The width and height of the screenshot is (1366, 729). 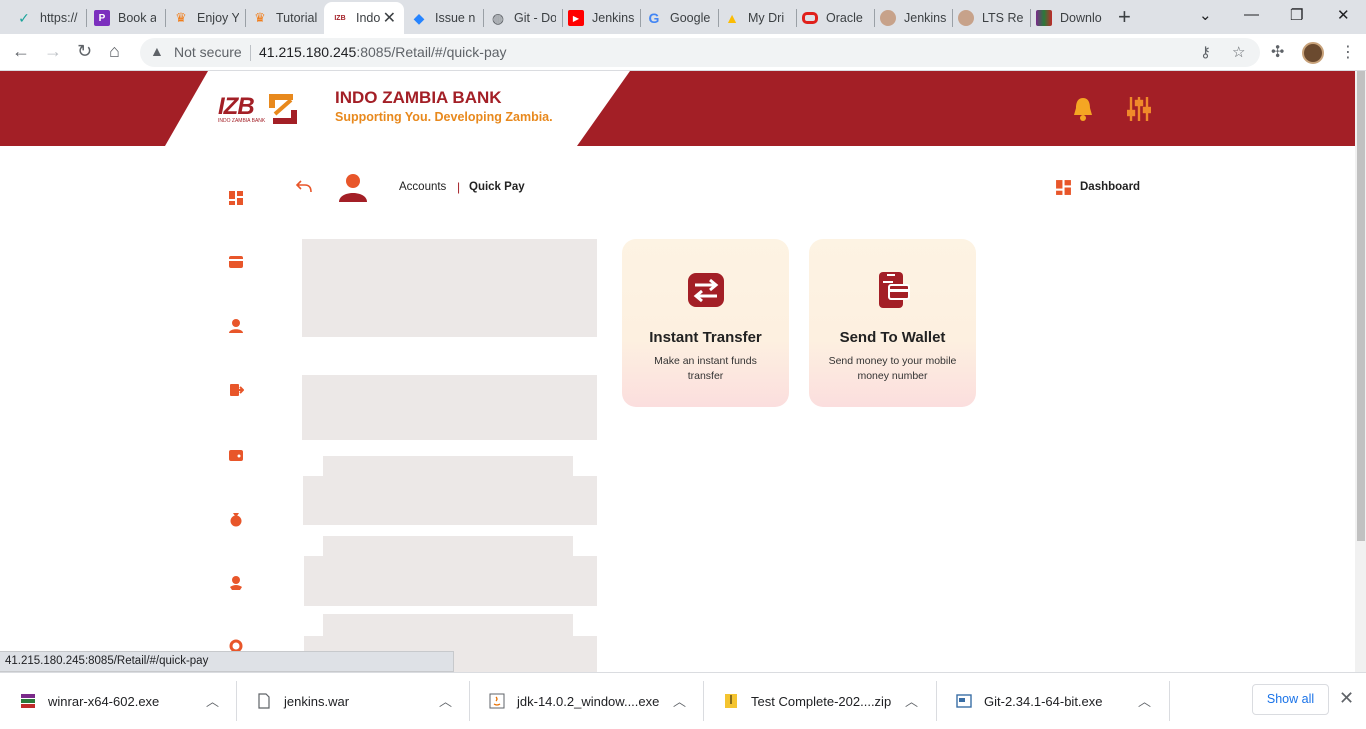 I want to click on browser-tab: ▶ Jenkins, so click(x=601, y=18).